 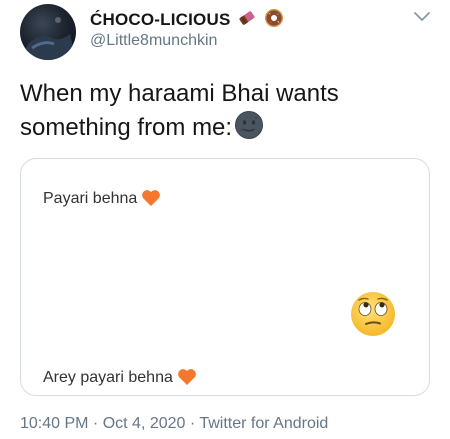 I want to click on media-caption-top-text: Payari behna, so click(x=90, y=198).